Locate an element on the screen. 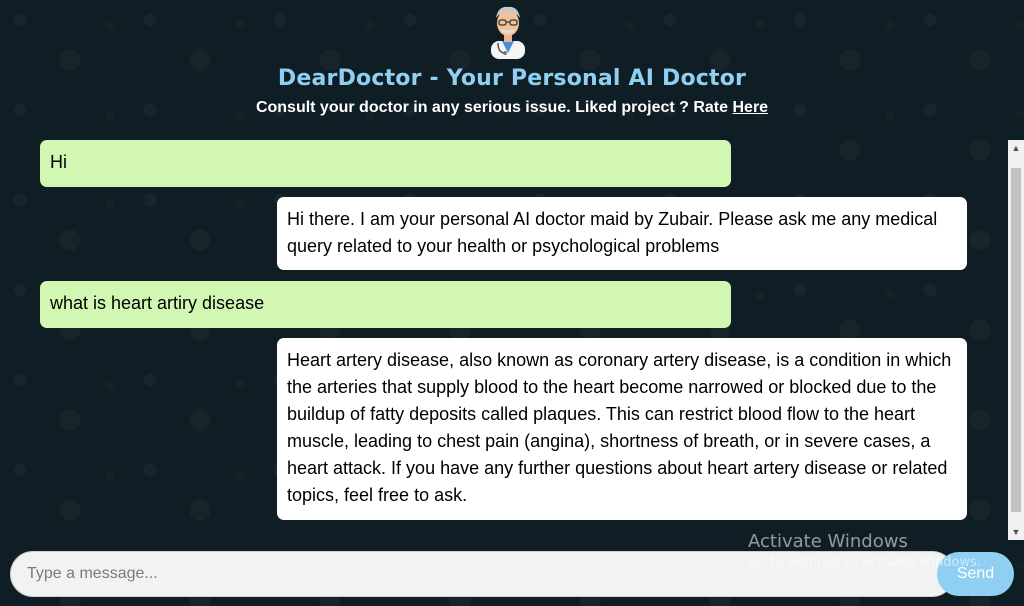  doctor-avatar-icon is located at coordinates (508, 31).